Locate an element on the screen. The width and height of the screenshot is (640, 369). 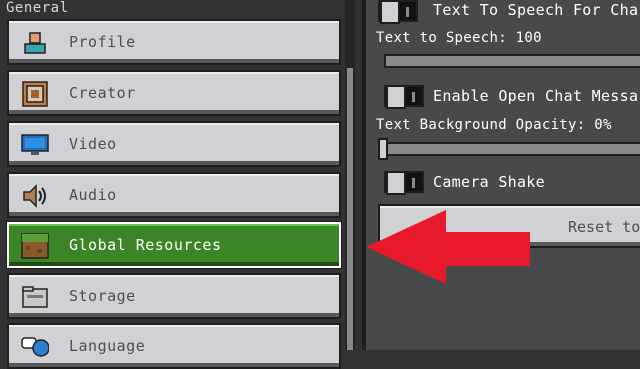
sidebar-item-label: Profile is located at coordinates (102, 42).